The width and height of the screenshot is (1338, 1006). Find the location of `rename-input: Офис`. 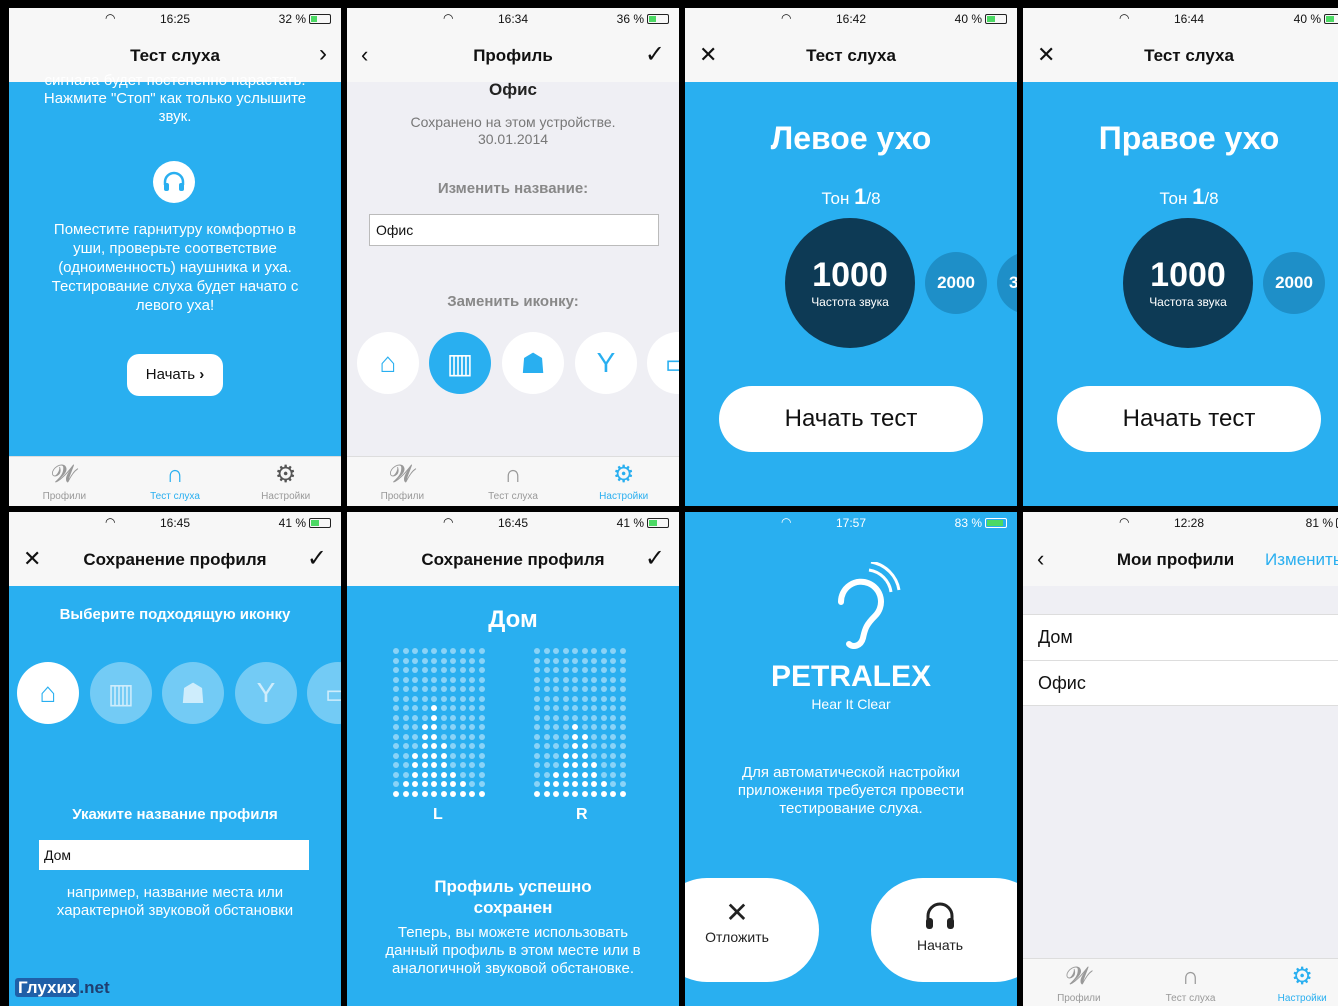

rename-input: Офис is located at coordinates (514, 230).